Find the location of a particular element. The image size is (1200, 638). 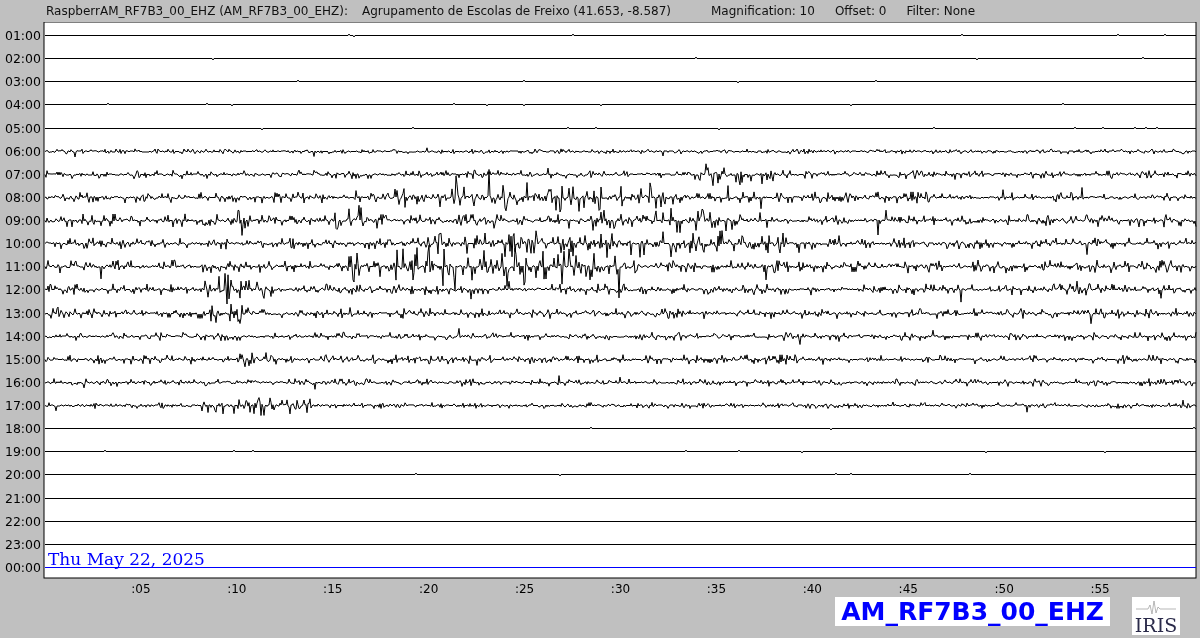

time-tick-label: :25 is located at coordinates (524, 589).